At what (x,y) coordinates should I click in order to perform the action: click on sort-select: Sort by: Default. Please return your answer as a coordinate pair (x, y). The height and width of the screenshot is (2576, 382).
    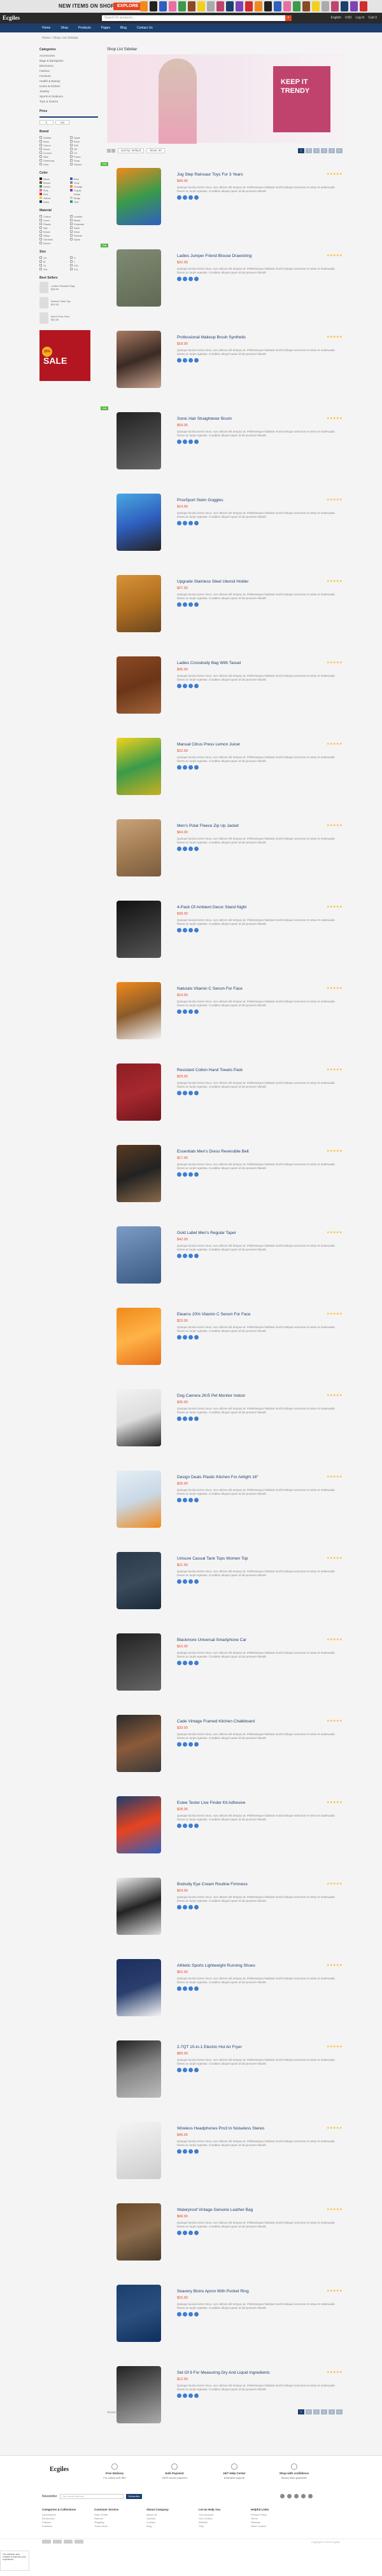
    Looking at the image, I should click on (132, 150).